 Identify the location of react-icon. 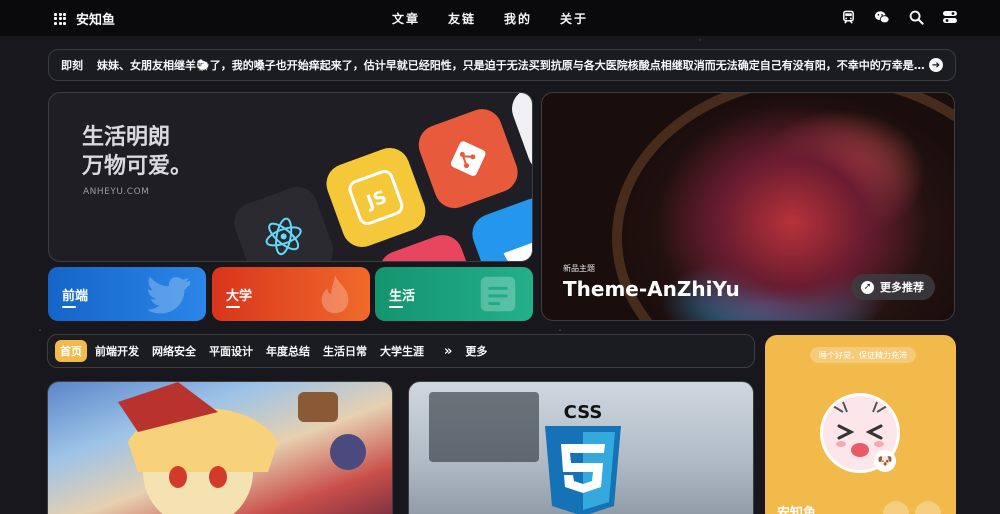
(283, 221).